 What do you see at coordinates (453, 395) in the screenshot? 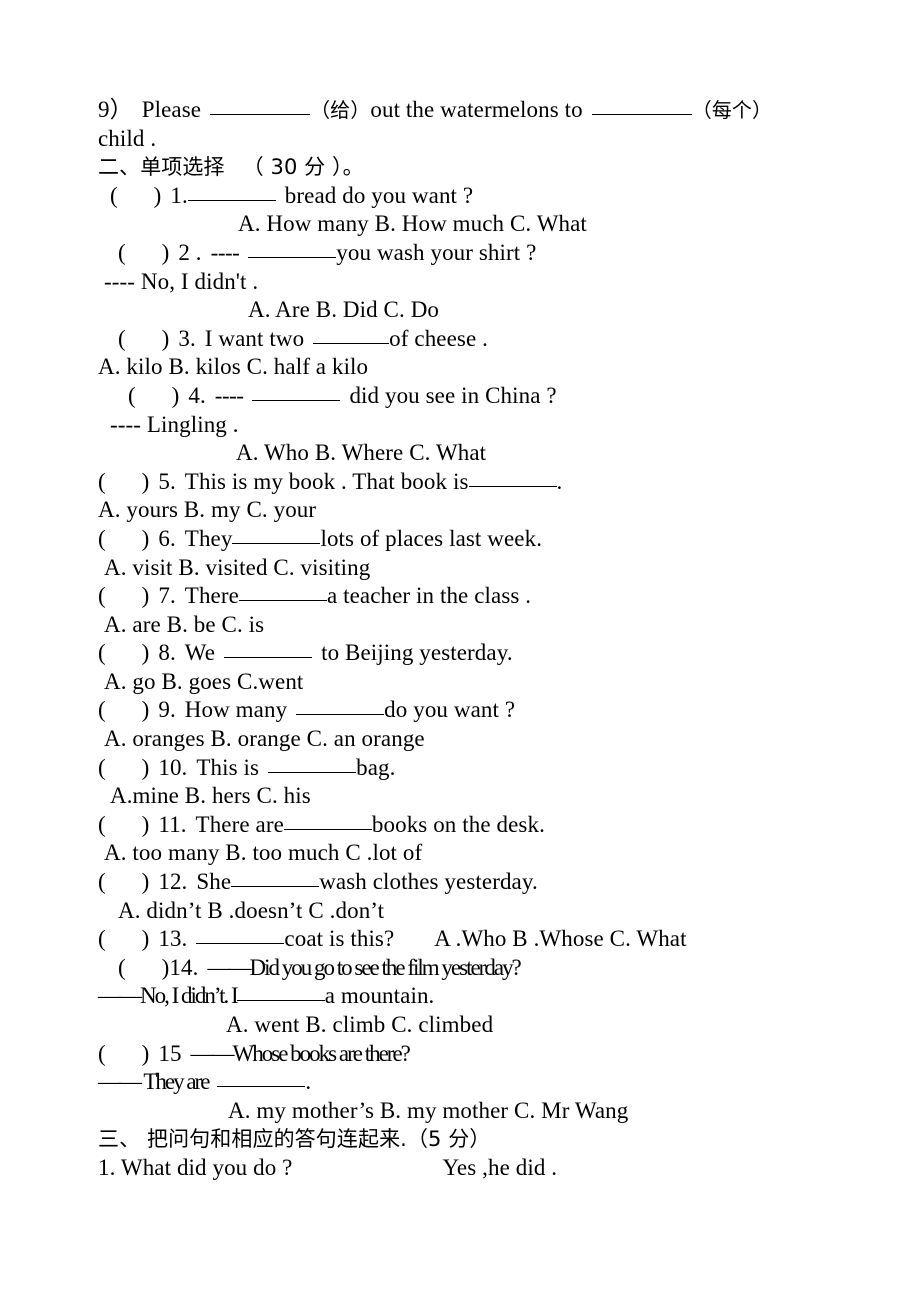
I see `question-4-text: did you see in China ?` at bounding box center [453, 395].